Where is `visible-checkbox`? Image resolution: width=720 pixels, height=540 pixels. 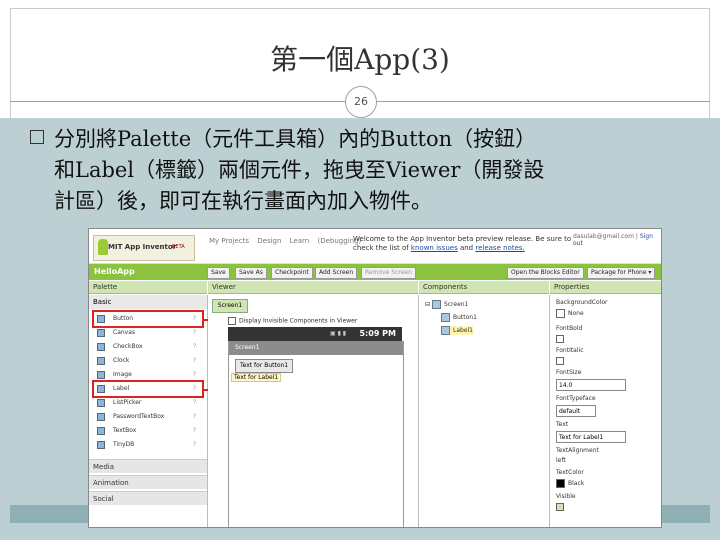 visible-checkbox is located at coordinates (560, 507).